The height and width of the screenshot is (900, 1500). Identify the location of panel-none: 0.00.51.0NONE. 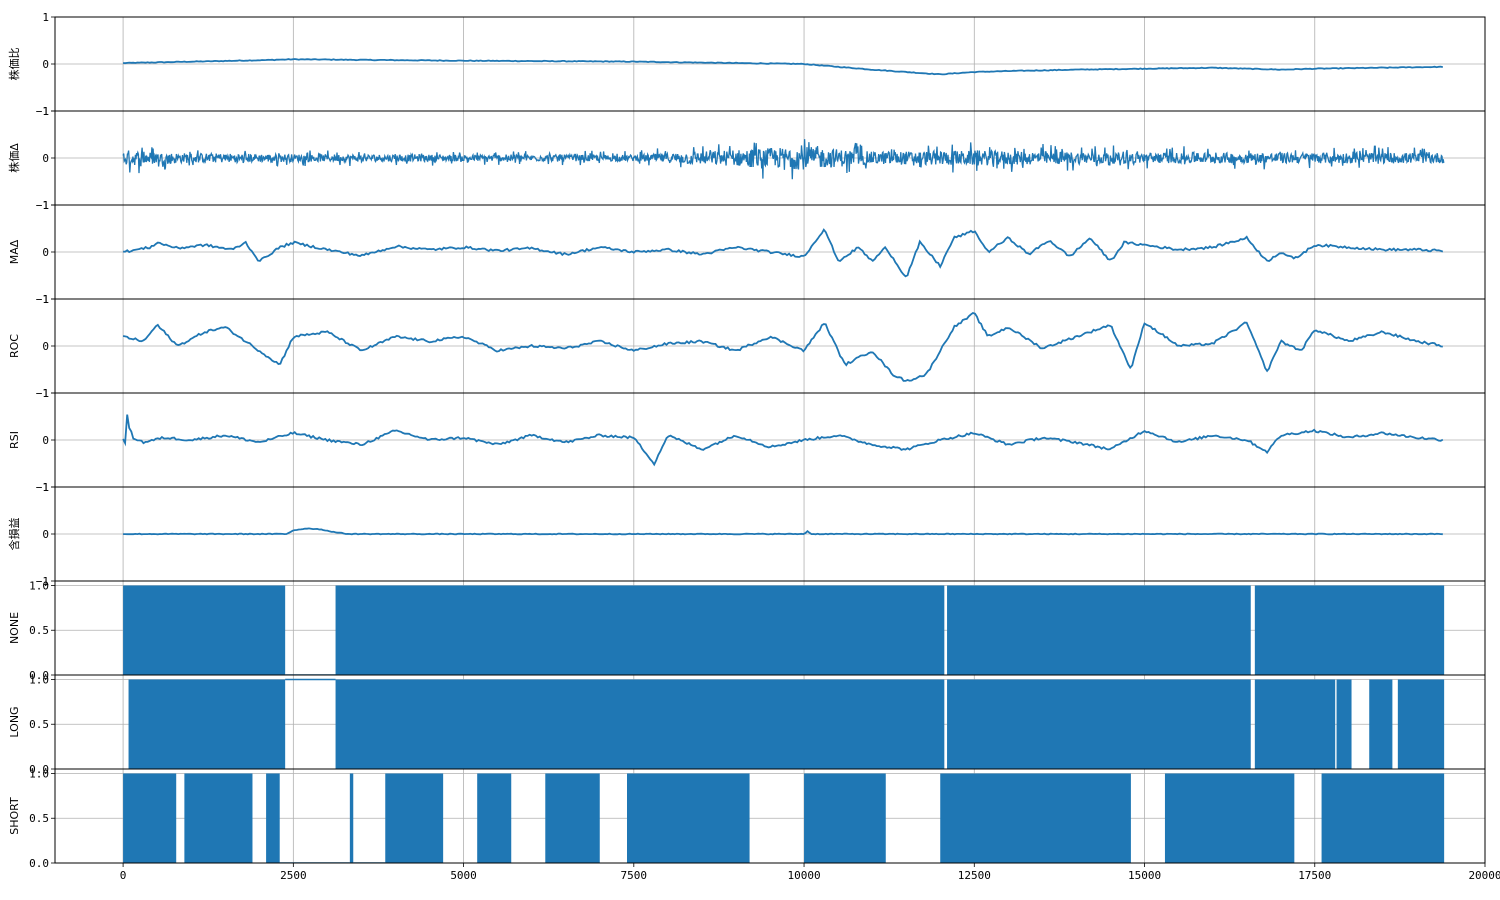
(747, 630).